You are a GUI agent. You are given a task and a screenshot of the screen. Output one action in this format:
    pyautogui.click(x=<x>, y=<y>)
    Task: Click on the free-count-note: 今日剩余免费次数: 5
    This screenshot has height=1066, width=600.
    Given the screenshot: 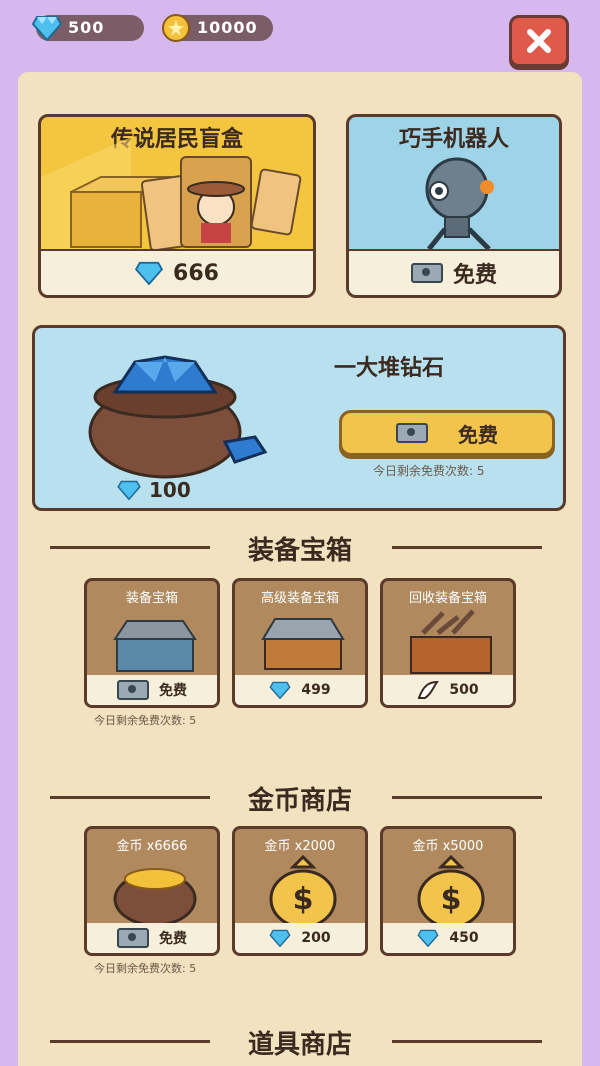 What is the action you would take?
    pyautogui.click(x=429, y=471)
    